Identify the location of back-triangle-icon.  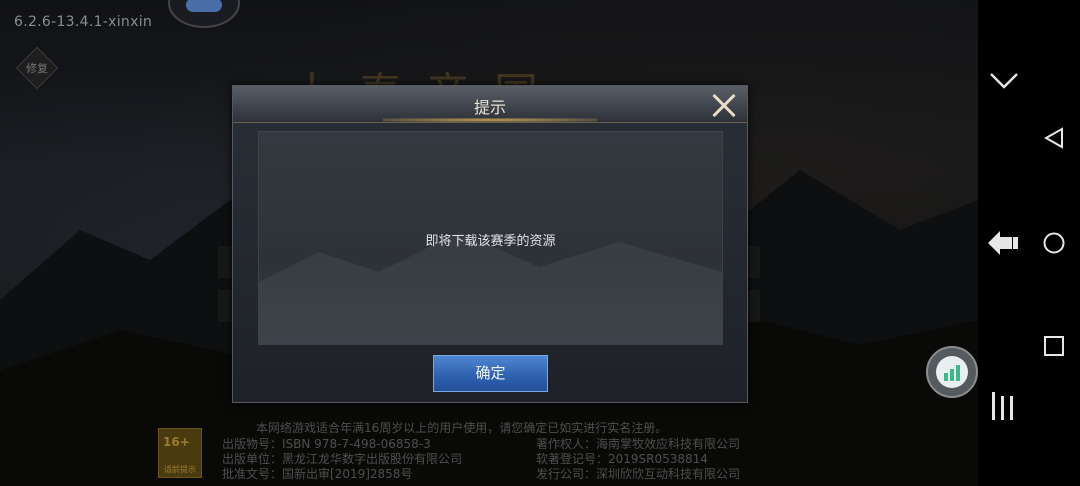
(1054, 138).